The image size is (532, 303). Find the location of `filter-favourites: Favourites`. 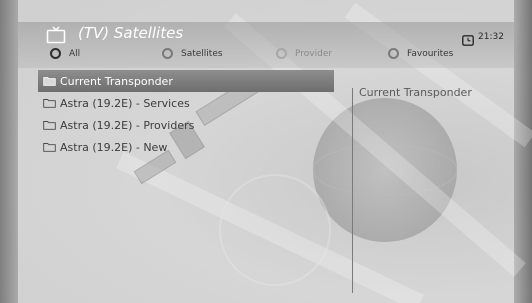

filter-favourites: Favourites is located at coordinates (420, 53).